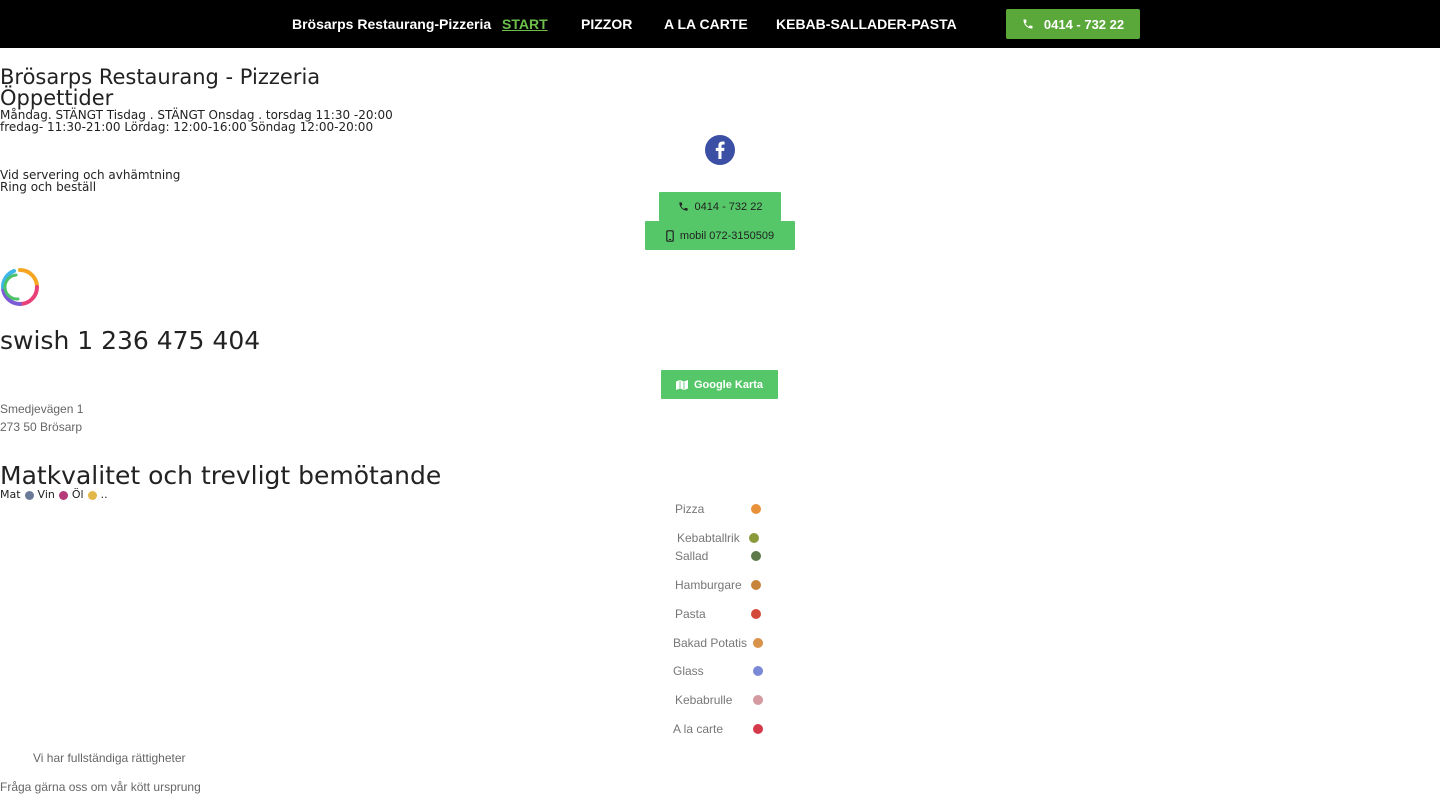 This screenshot has width=1440, height=810. Describe the element at coordinates (758, 643) in the screenshot. I see `potato-icon` at that location.